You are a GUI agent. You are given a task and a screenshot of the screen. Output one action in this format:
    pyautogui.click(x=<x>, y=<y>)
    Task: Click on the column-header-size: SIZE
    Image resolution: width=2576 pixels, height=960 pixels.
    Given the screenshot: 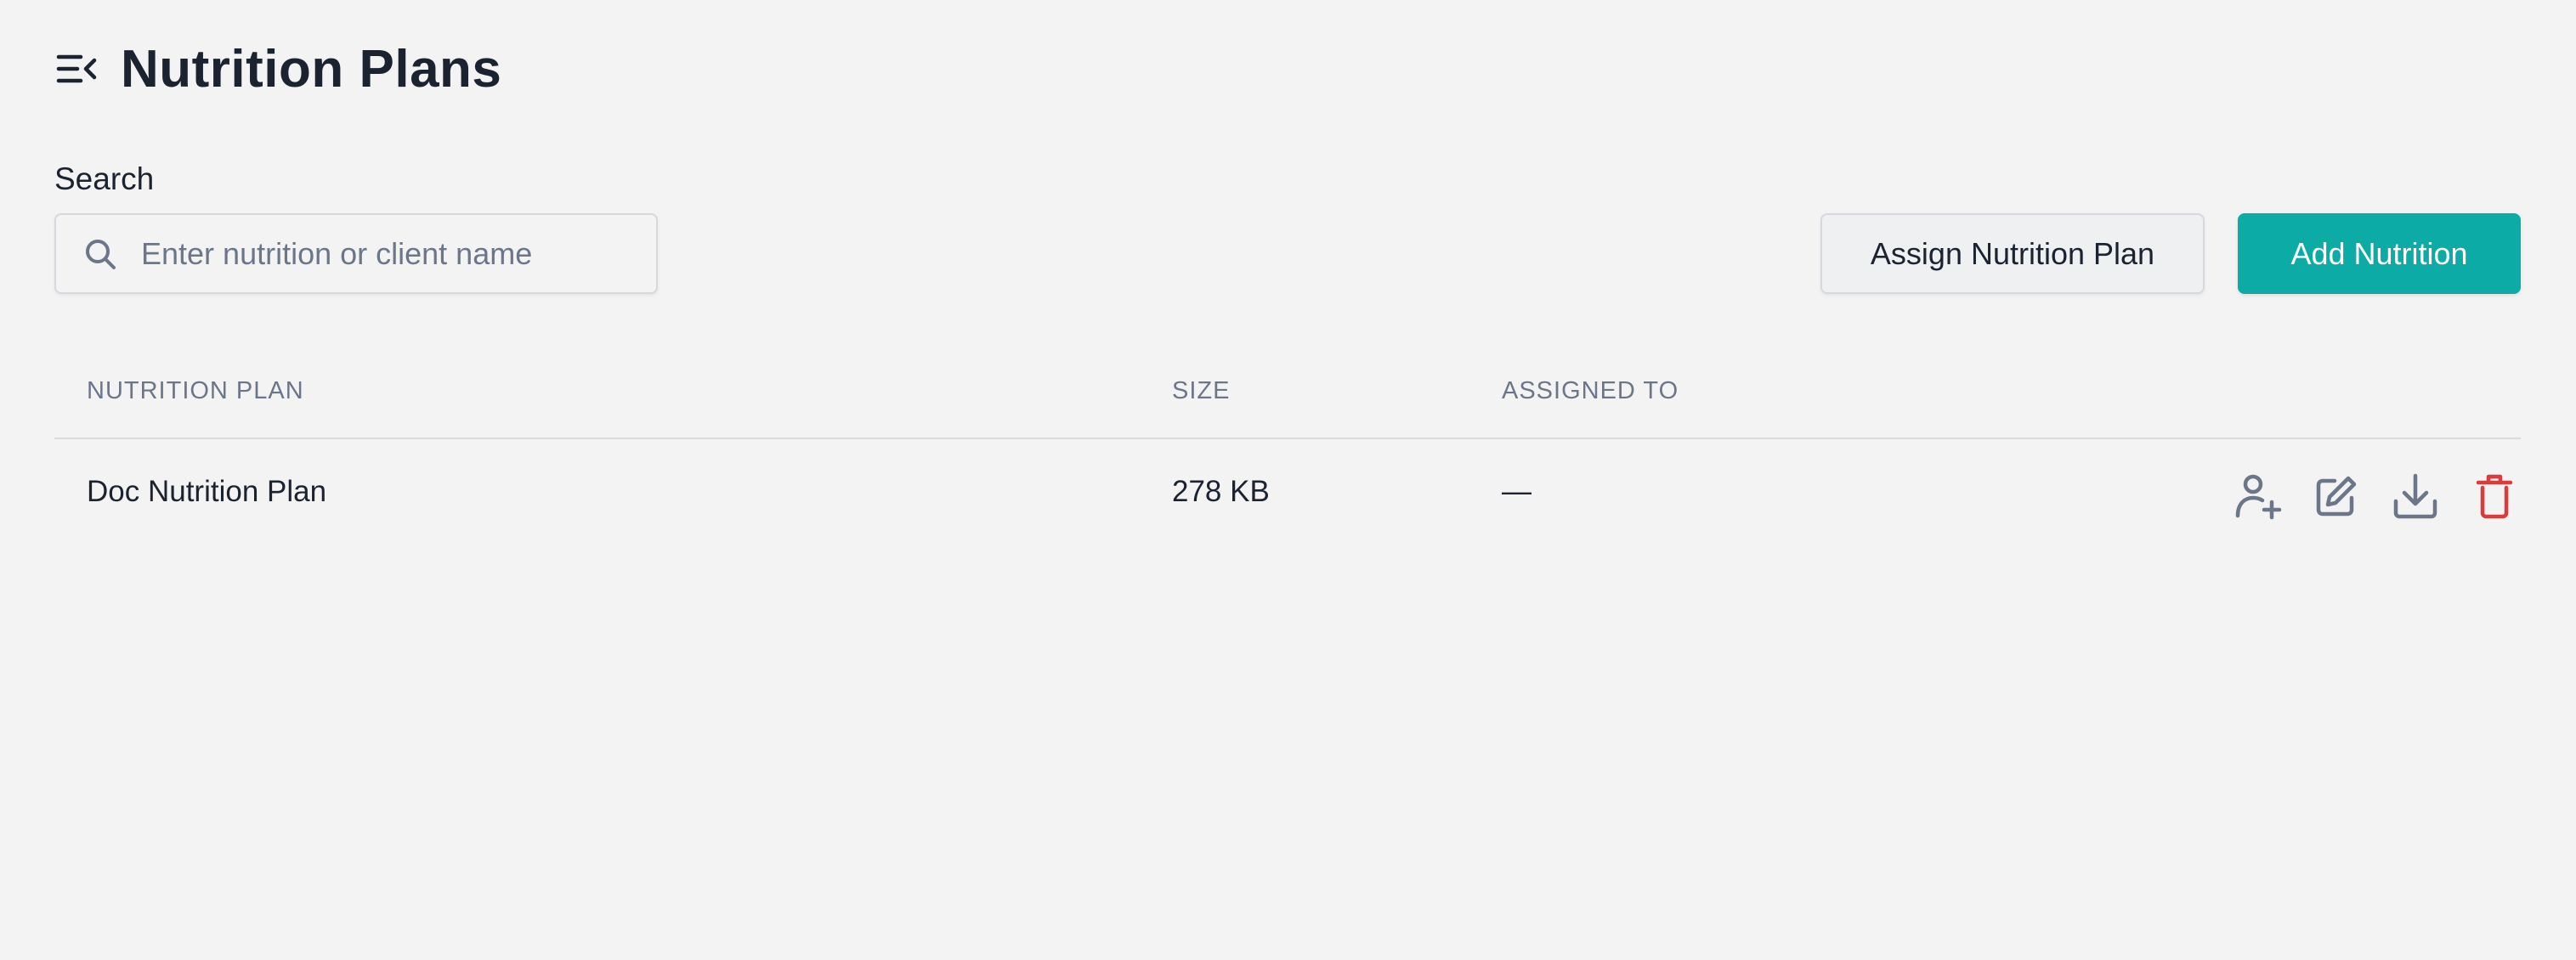 What is the action you would take?
    pyautogui.click(x=1201, y=391)
    